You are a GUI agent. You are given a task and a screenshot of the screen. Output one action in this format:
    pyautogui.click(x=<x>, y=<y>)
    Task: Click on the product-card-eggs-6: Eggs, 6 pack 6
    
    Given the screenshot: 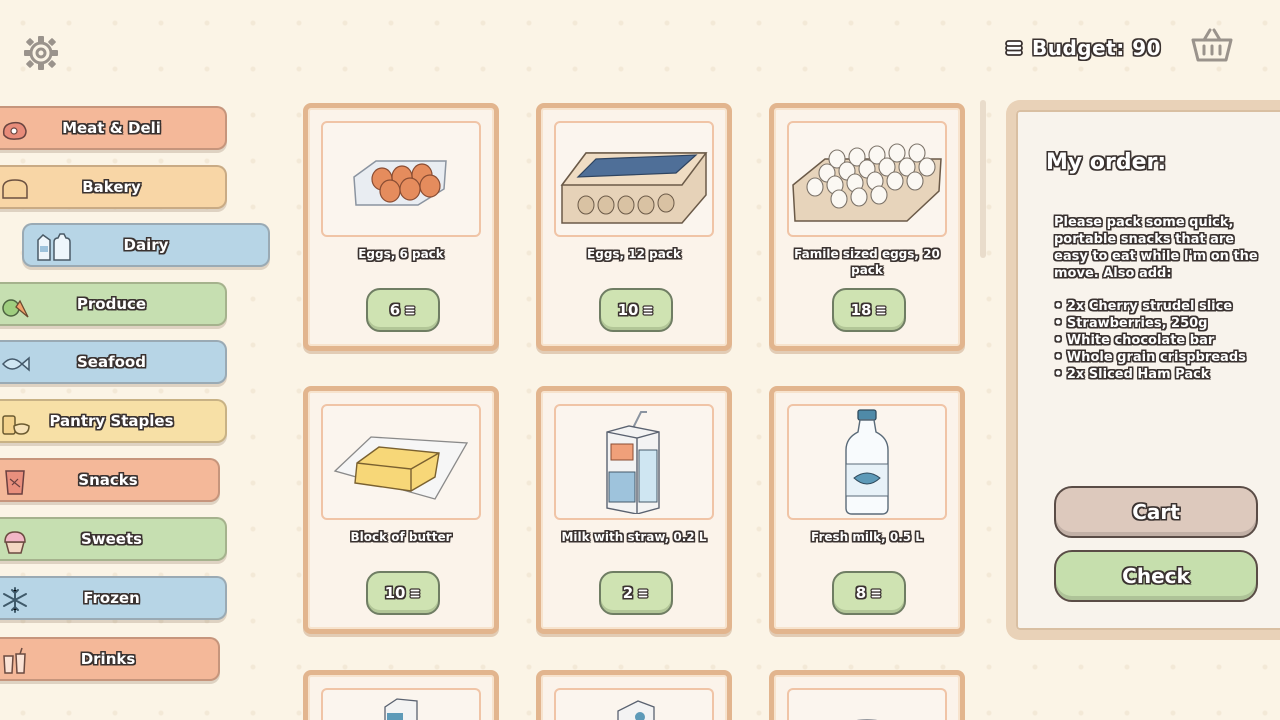 What is the action you would take?
    pyautogui.click(x=401, y=227)
    